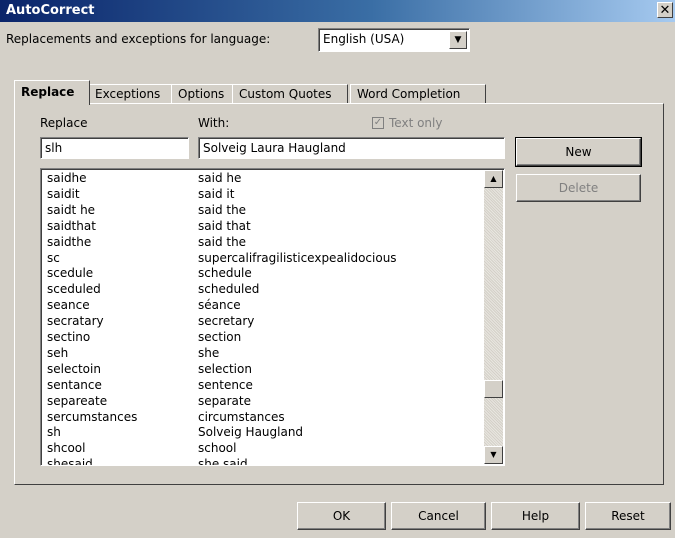  Describe the element at coordinates (220, 337) in the screenshot. I see `with-text: section` at that location.